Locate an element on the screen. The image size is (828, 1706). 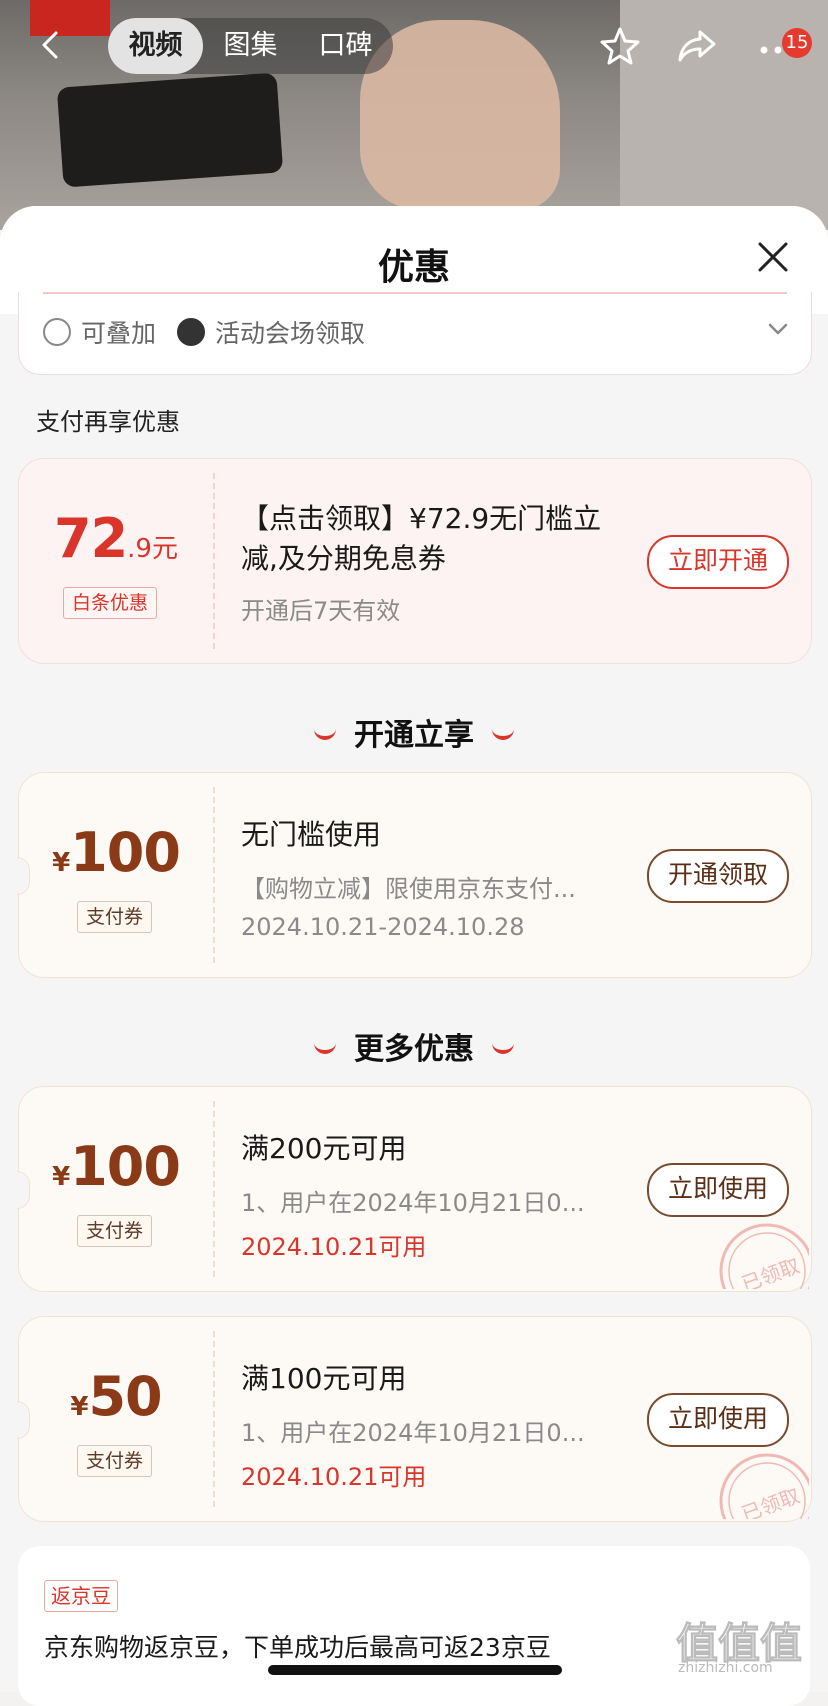
share-icon is located at coordinates (697, 46).